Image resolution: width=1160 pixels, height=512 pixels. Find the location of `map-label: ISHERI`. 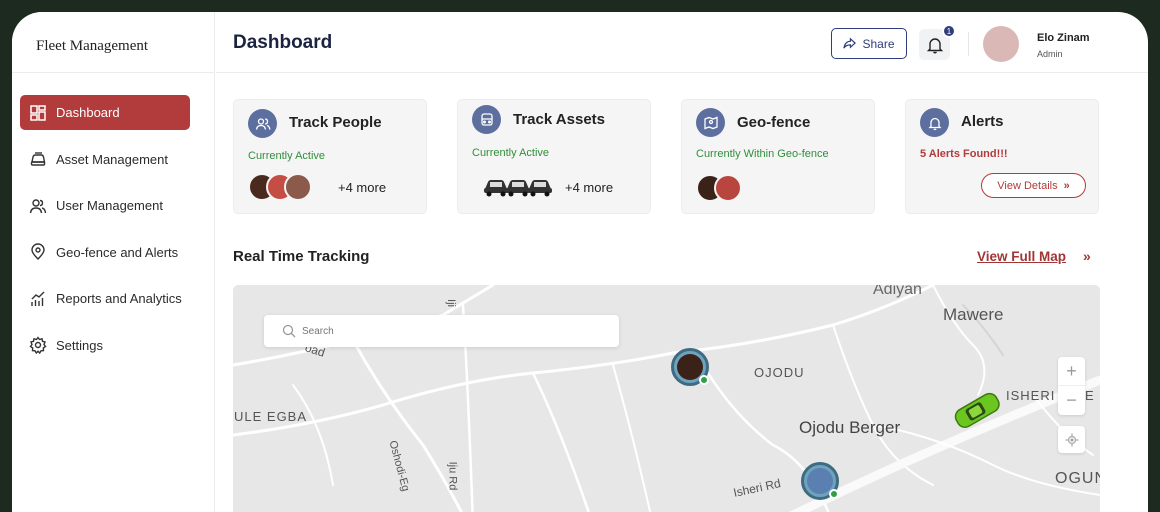

map-label: ISHERI is located at coordinates (1031, 395).